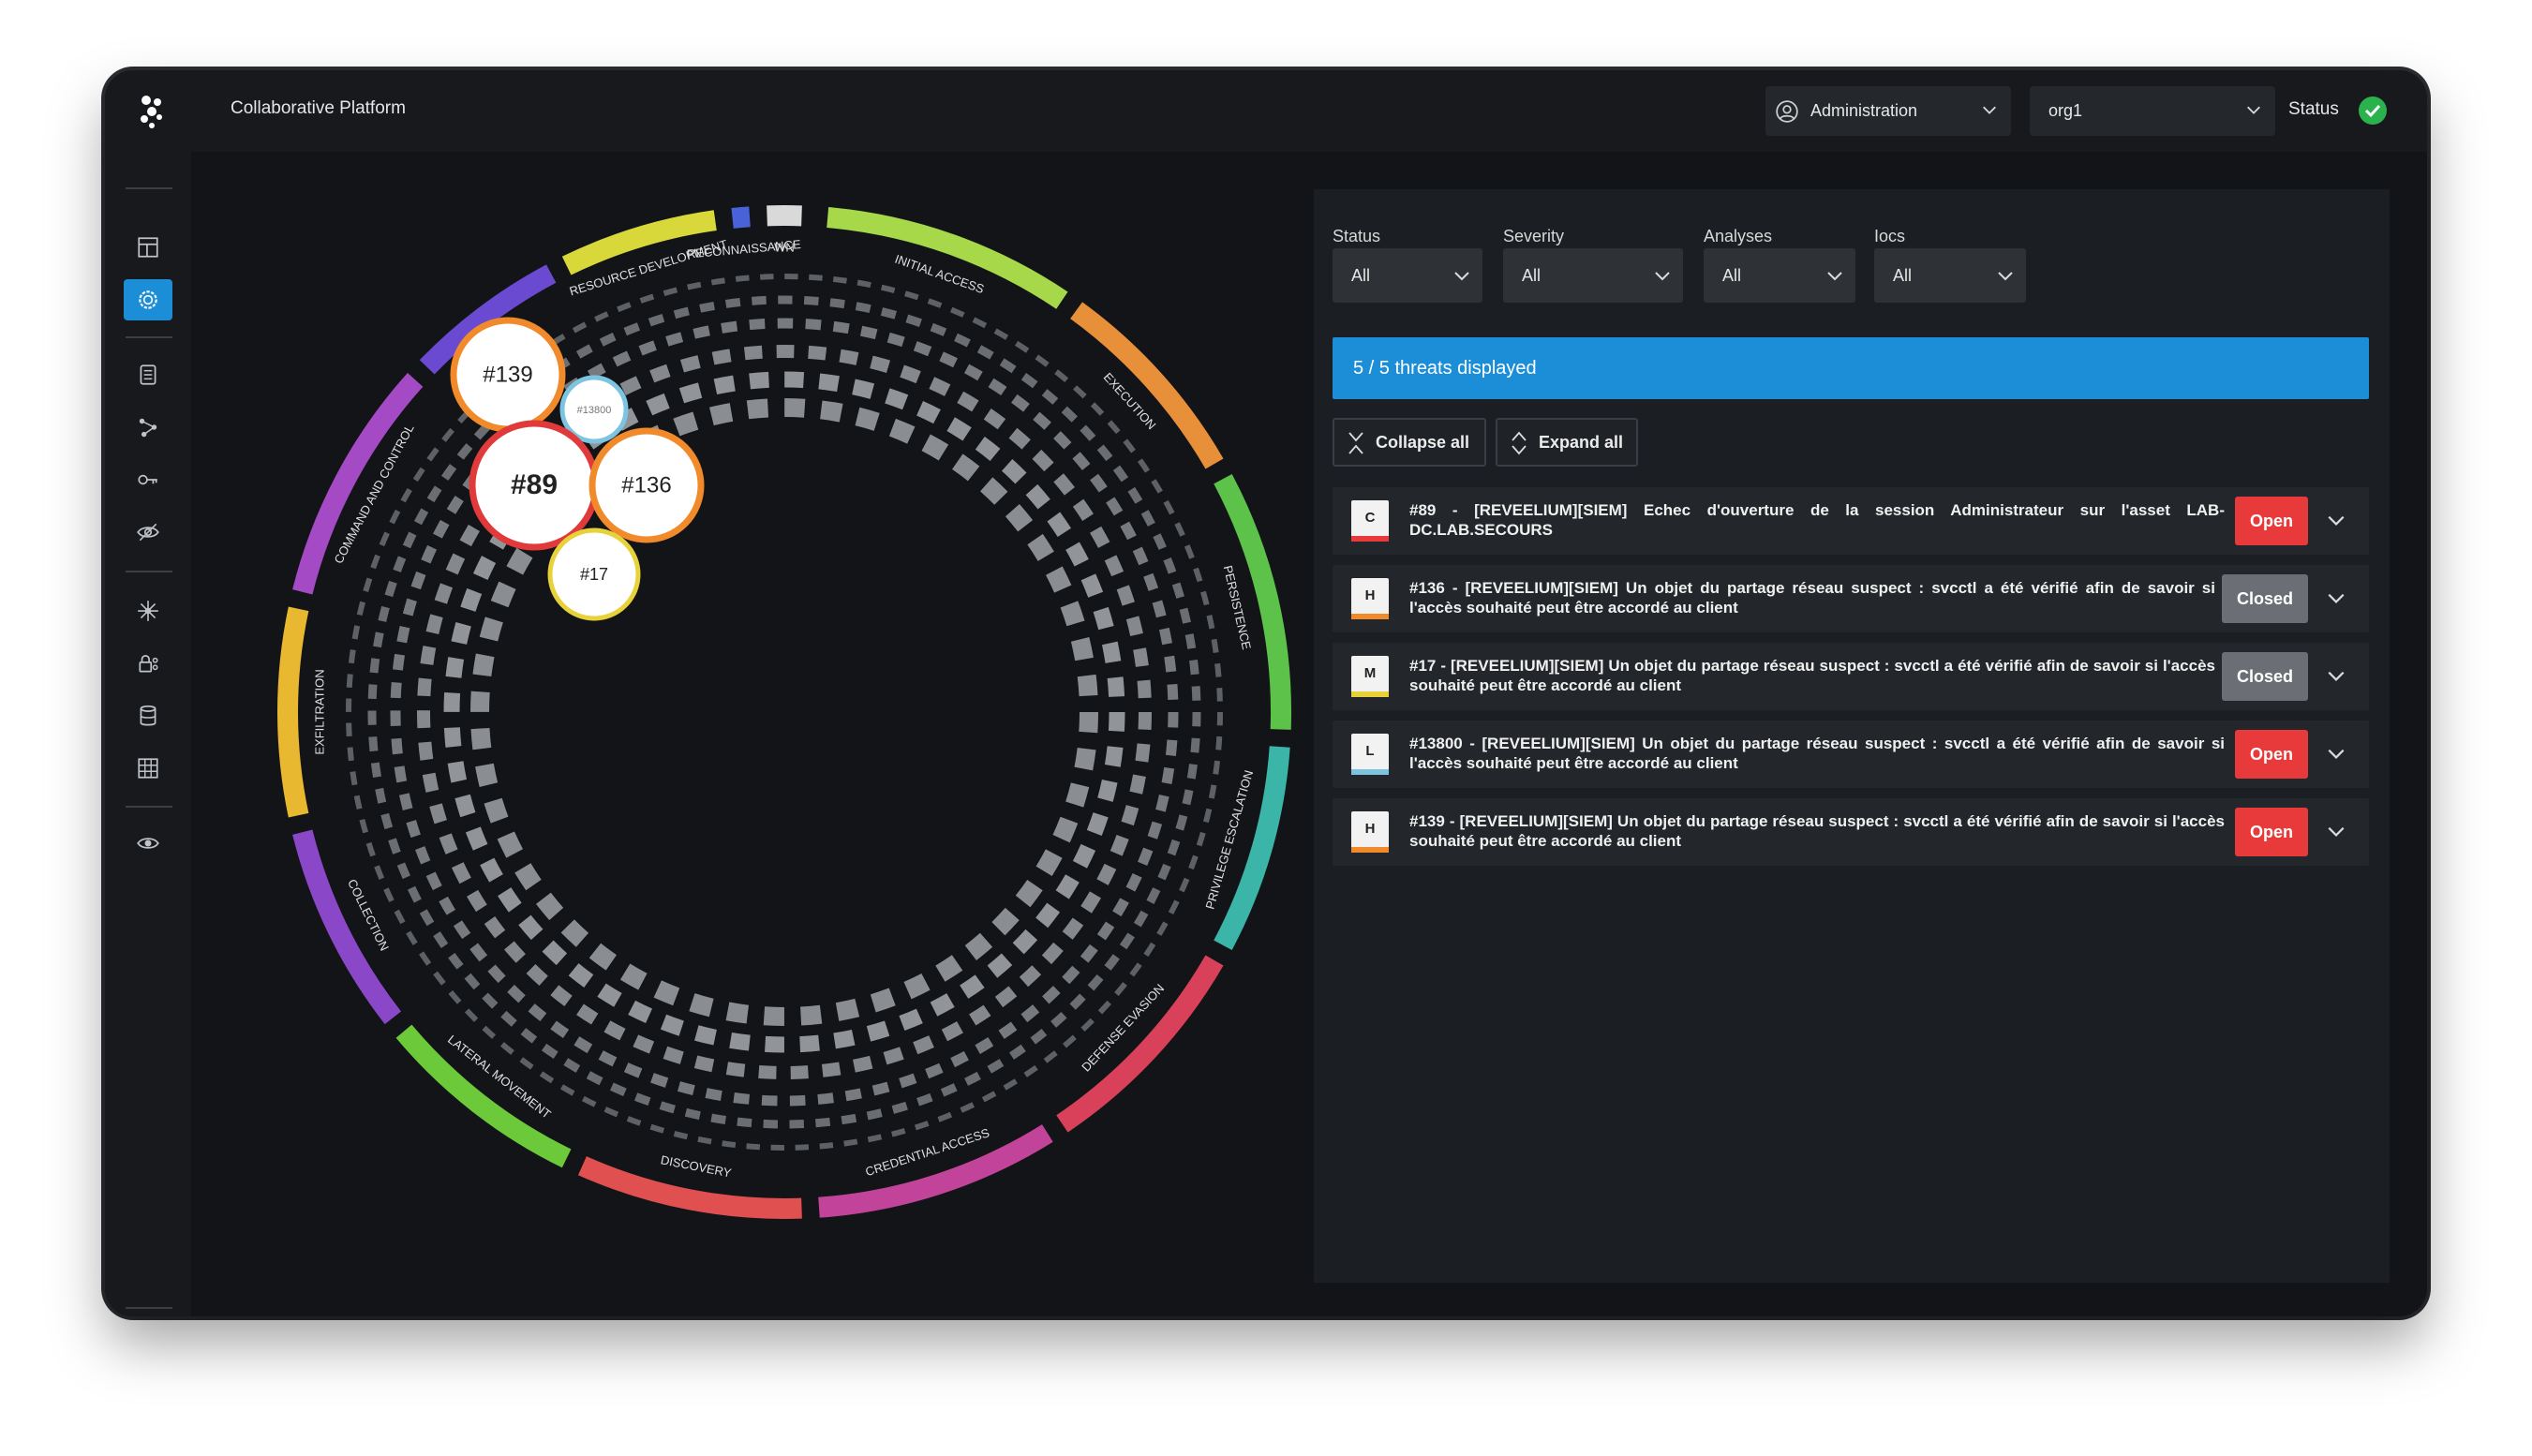 The image size is (2532, 1456). I want to click on threat-bubble-label: #139, so click(508, 374).